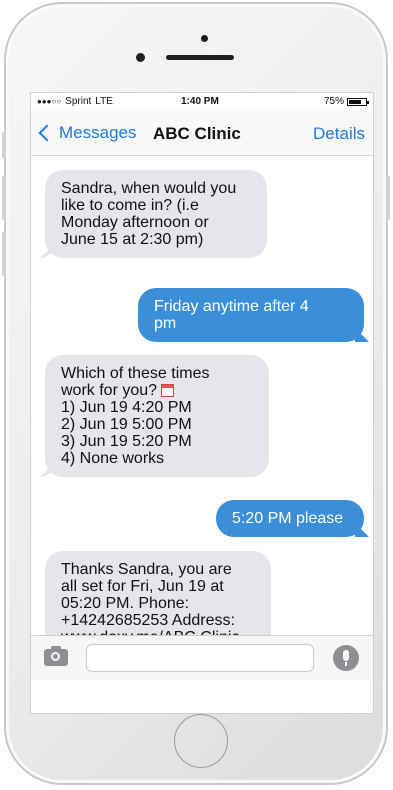 The image size is (393, 790). I want to click on mute-switch, so click(4, 145).